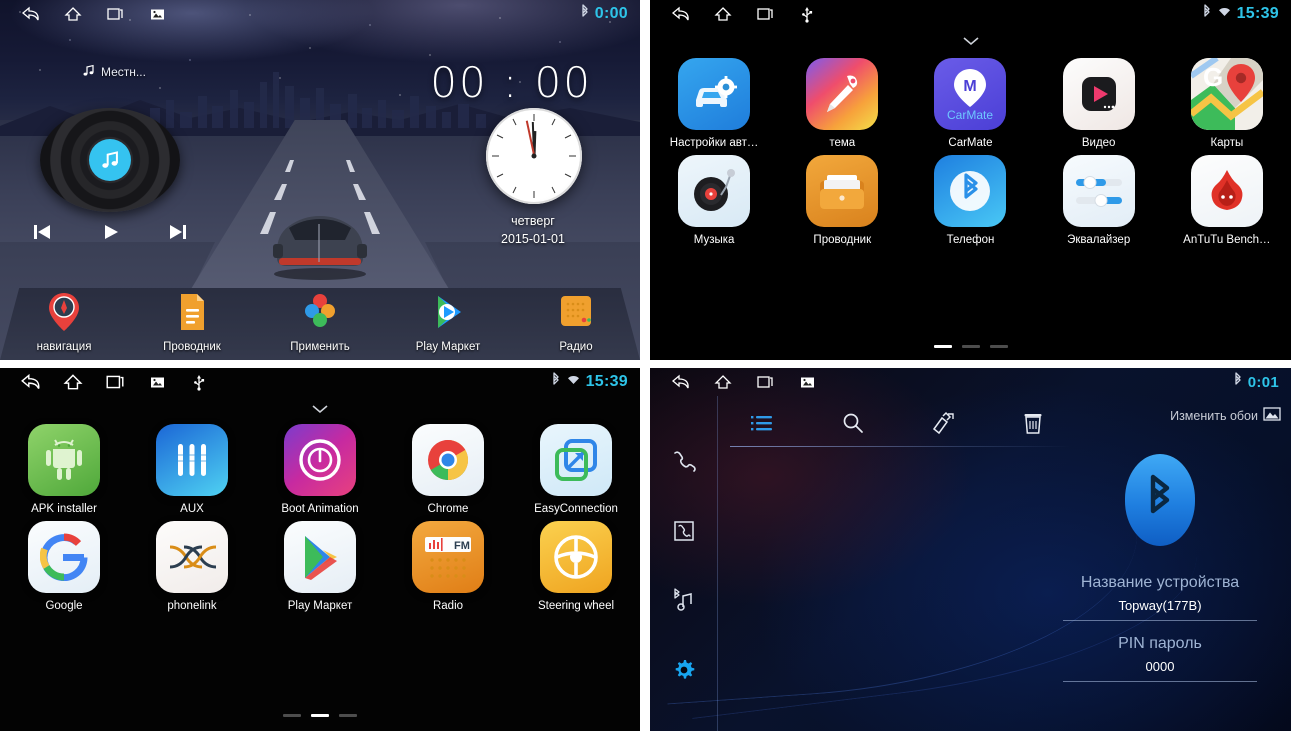 The height and width of the screenshot is (731, 1291). What do you see at coordinates (684, 531) in the screenshot?
I see `contacts-book-icon` at bounding box center [684, 531].